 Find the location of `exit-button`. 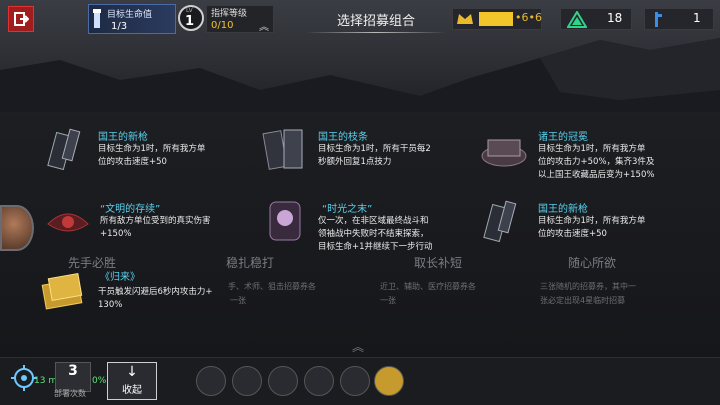

exit-button is located at coordinates (21, 19).